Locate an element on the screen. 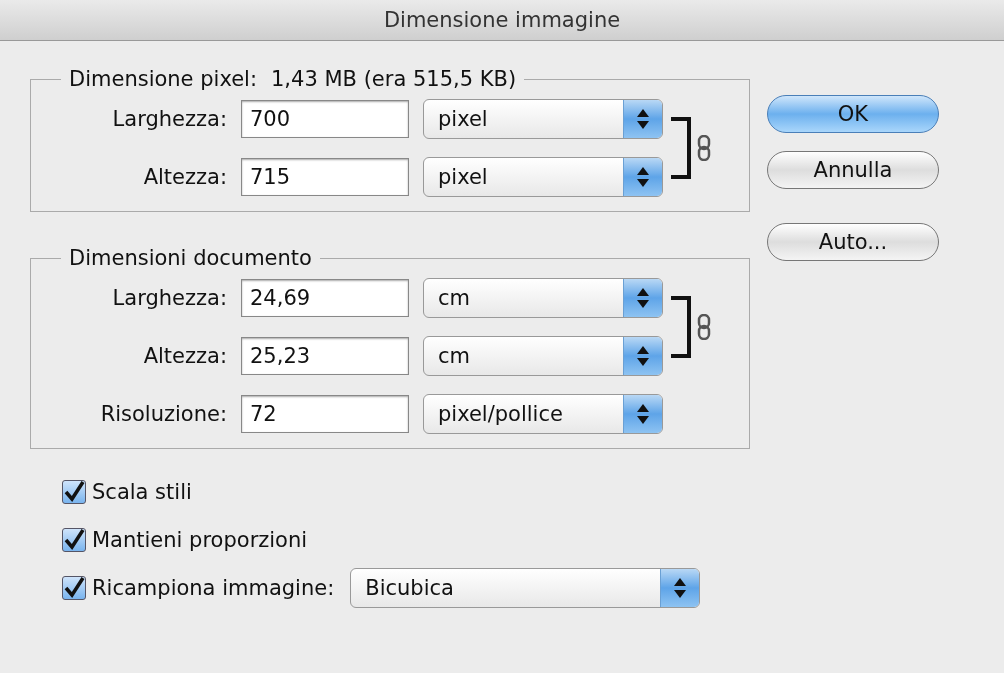 The height and width of the screenshot is (673, 1004). checkbox-label: Scala stili is located at coordinates (142, 492).